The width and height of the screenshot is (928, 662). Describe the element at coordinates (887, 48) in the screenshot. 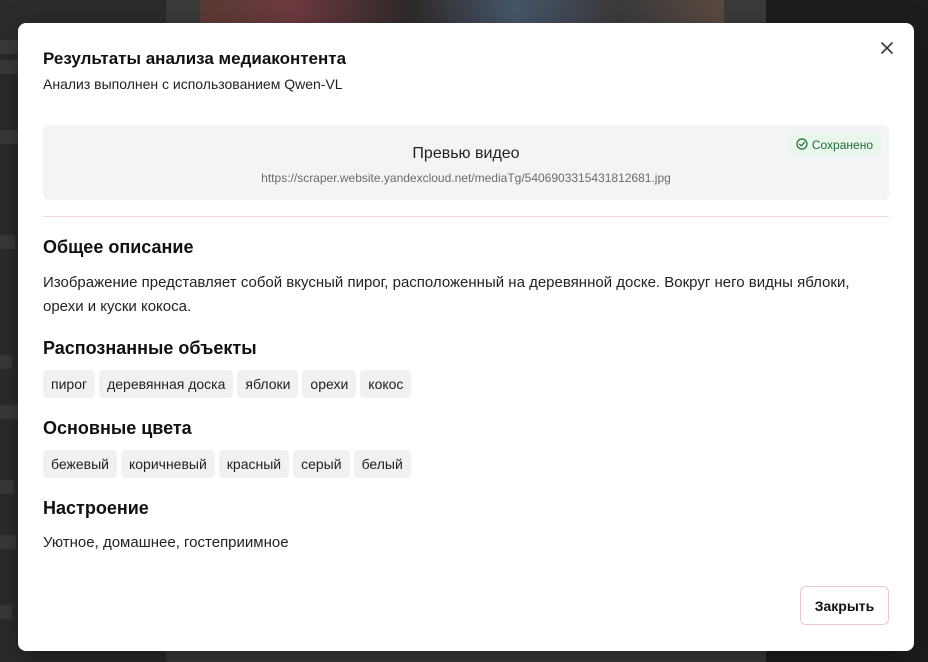

I see `close-icon` at that location.